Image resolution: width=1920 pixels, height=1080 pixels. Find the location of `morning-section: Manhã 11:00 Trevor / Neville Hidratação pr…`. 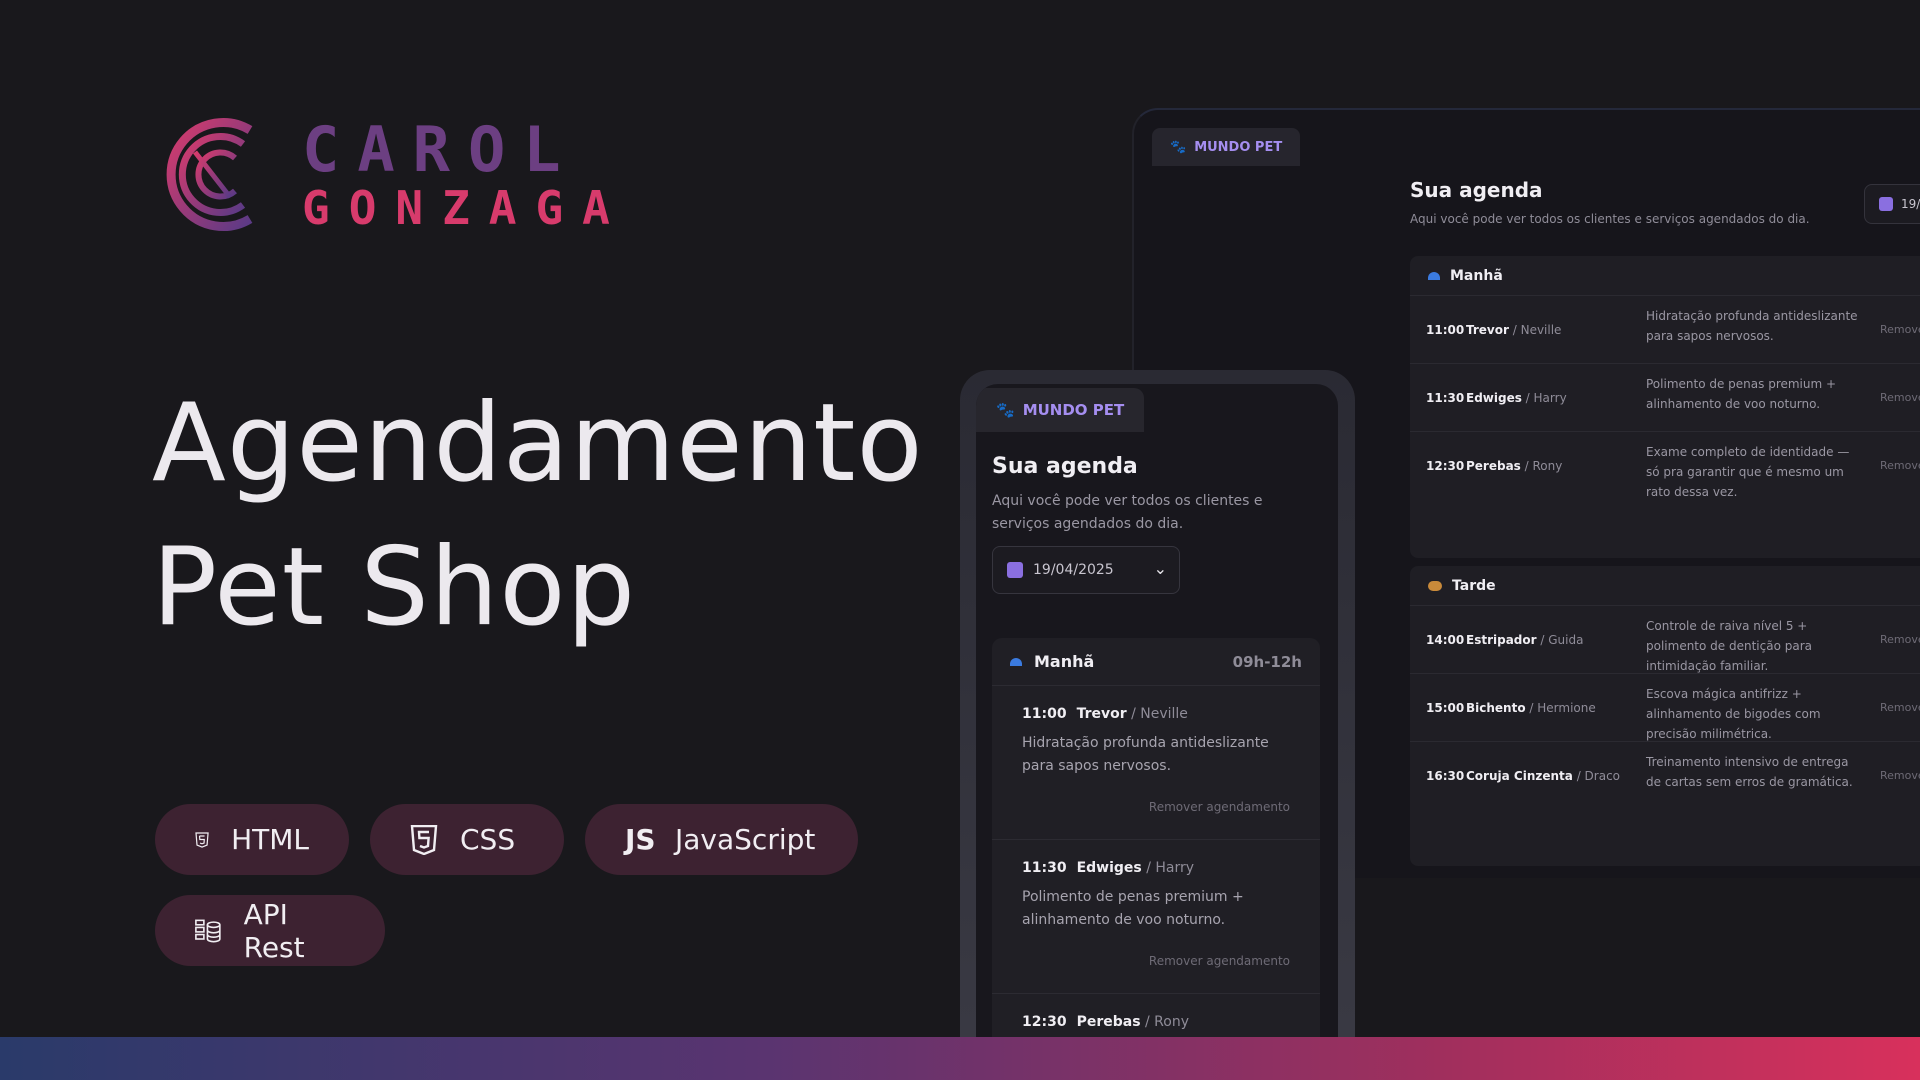

morning-section: Manhã 11:00 Trevor / Neville Hidratação pr… is located at coordinates (1665, 407).